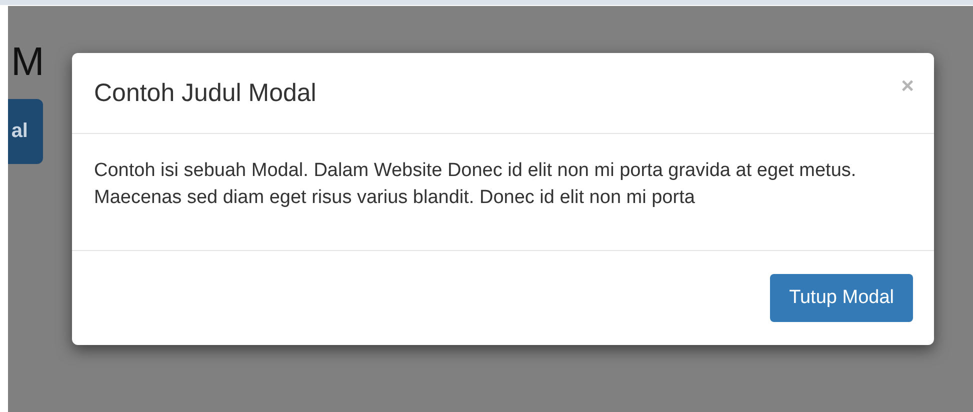 The image size is (973, 412). I want to click on modal-body-text: Contoh isi sebuah Modal. Dalam Website Donec id elit non mi porta gravida at eget metus. Maecenas sed diam eget risus varius blandit. Donec id elit non mi porta, so click(476, 184).